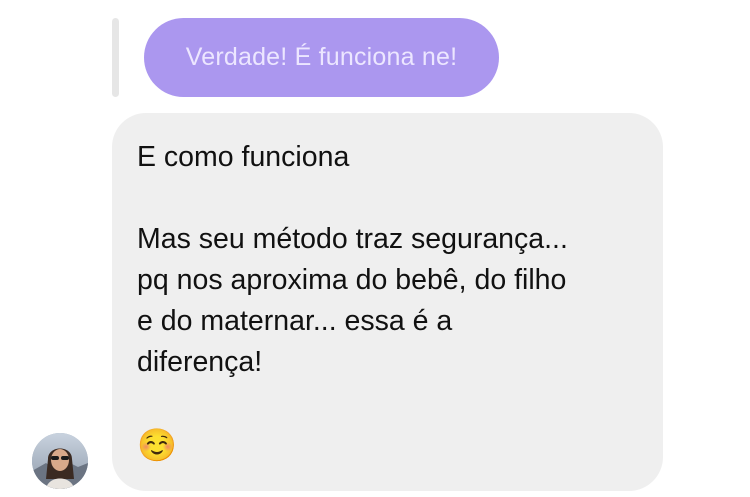  What do you see at coordinates (243, 157) in the screenshot?
I see `message-line: E como funciona` at bounding box center [243, 157].